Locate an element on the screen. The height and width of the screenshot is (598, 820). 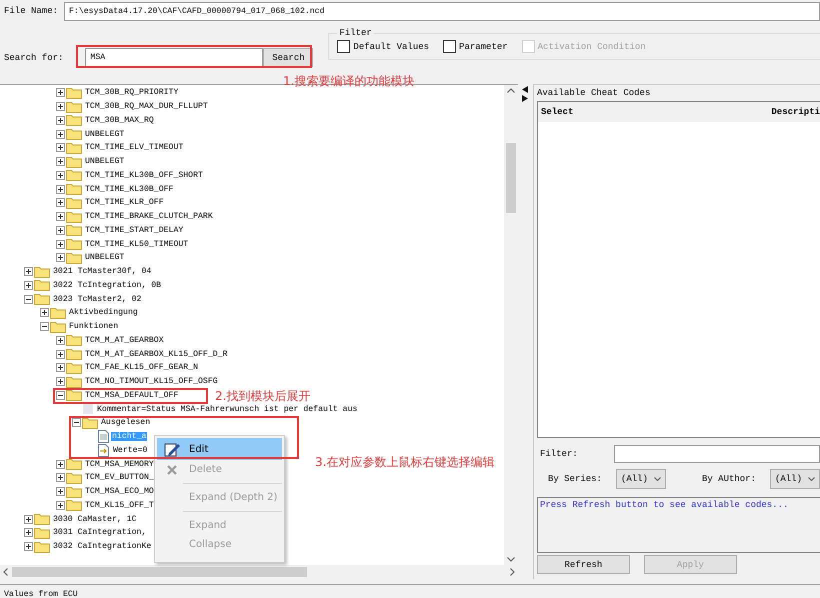
tree-item-label: TCM_FAE_KL15_OFF_GEAR_N is located at coordinates (142, 367).